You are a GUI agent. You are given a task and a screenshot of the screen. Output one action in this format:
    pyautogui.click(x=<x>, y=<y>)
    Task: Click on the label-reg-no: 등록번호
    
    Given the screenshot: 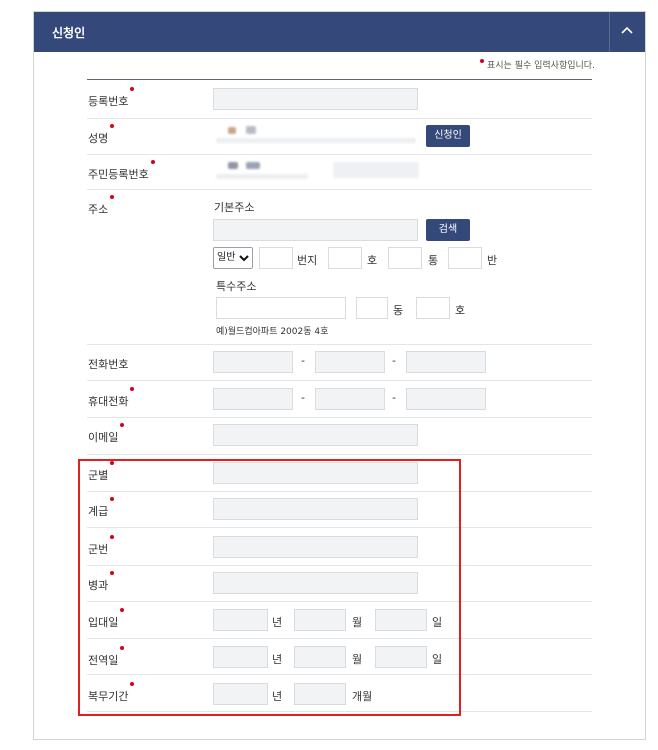 What is the action you would take?
    pyautogui.click(x=111, y=98)
    